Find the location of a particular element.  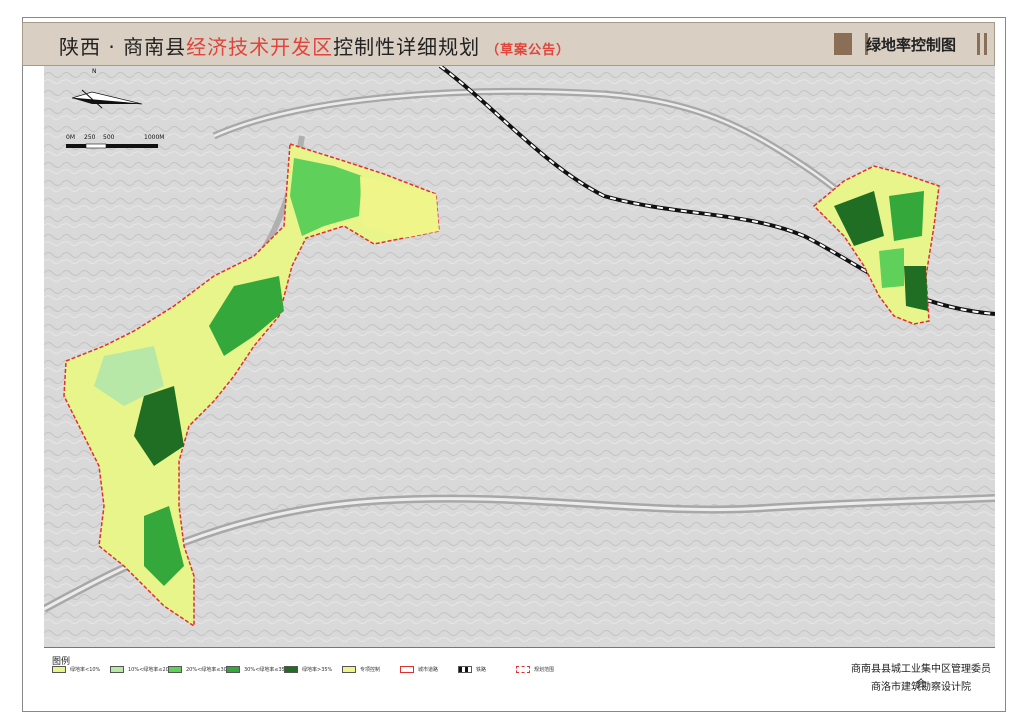

legend-label: 30%<绿地率≤35% is located at coordinates (267, 670).